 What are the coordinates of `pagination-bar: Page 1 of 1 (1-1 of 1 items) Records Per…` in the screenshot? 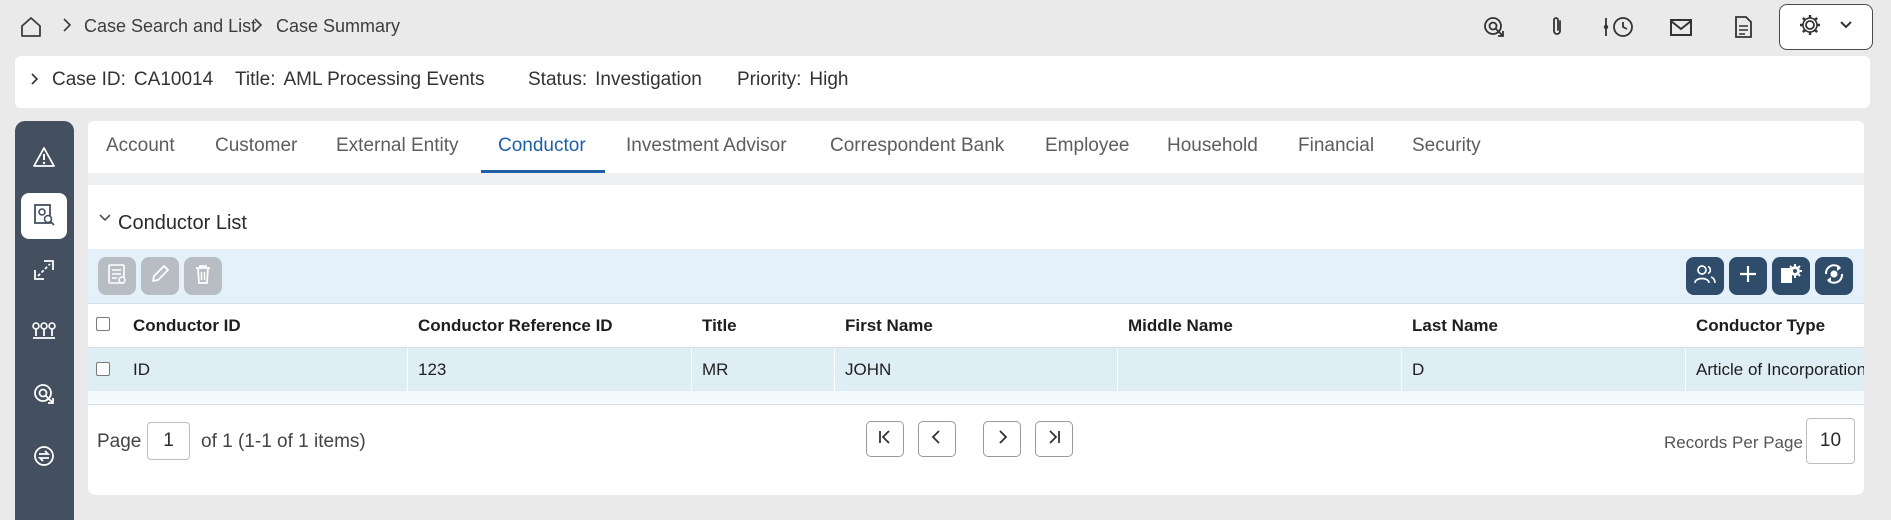 It's located at (976, 441).